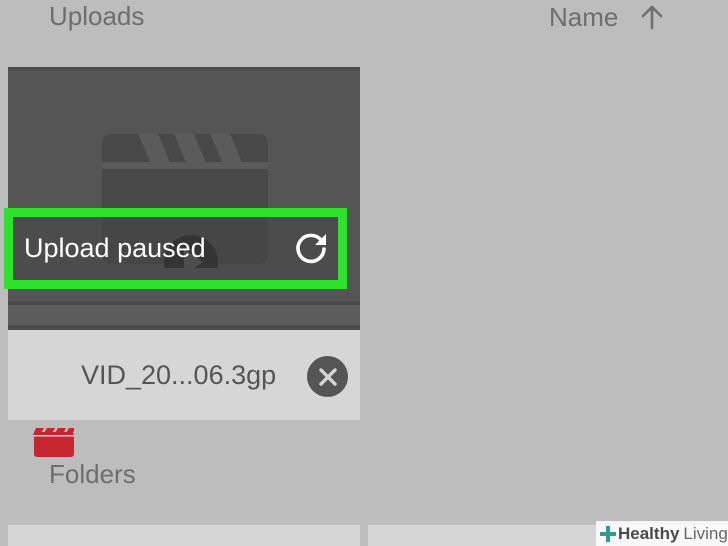 This screenshot has width=728, height=546. What do you see at coordinates (608, 533) in the screenshot?
I see `plus-logo-icon` at bounding box center [608, 533].